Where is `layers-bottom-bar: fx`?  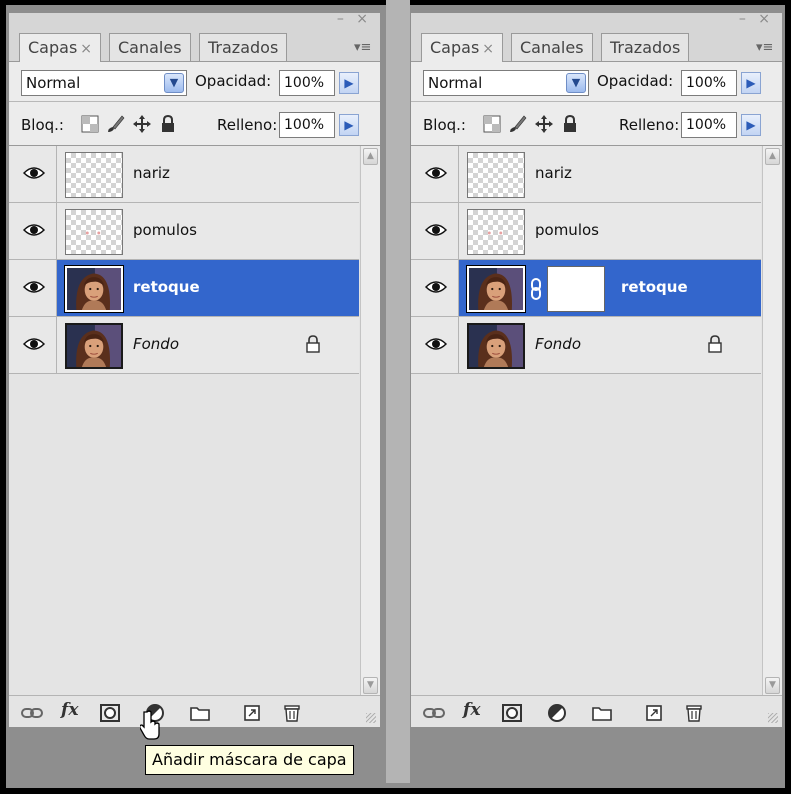 layers-bottom-bar: fx is located at coordinates (596, 711).